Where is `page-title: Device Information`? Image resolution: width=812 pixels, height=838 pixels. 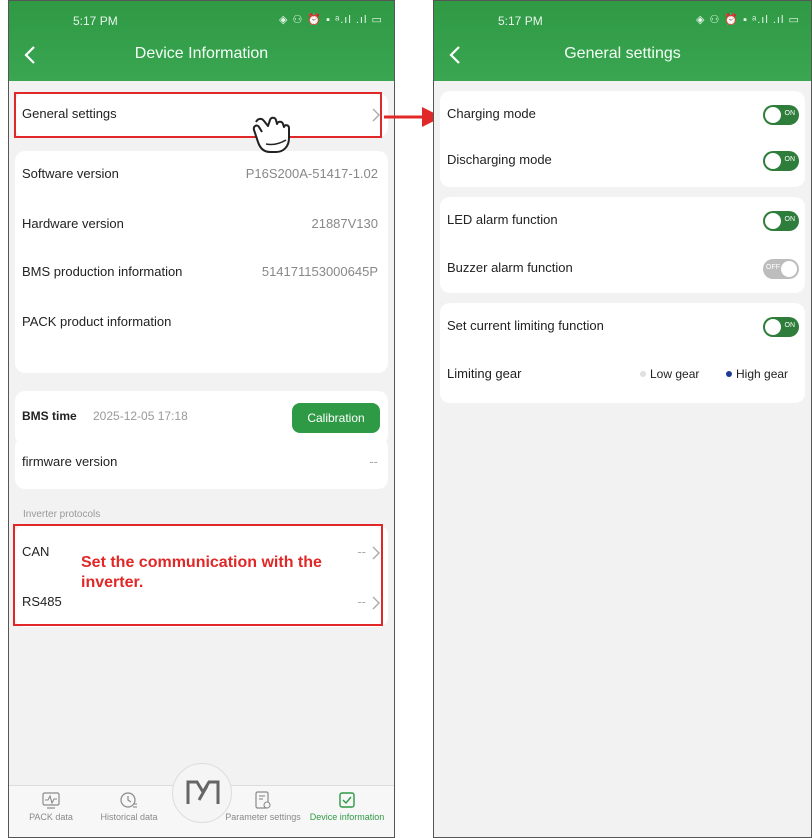
page-title: Device Information is located at coordinates (201, 53).